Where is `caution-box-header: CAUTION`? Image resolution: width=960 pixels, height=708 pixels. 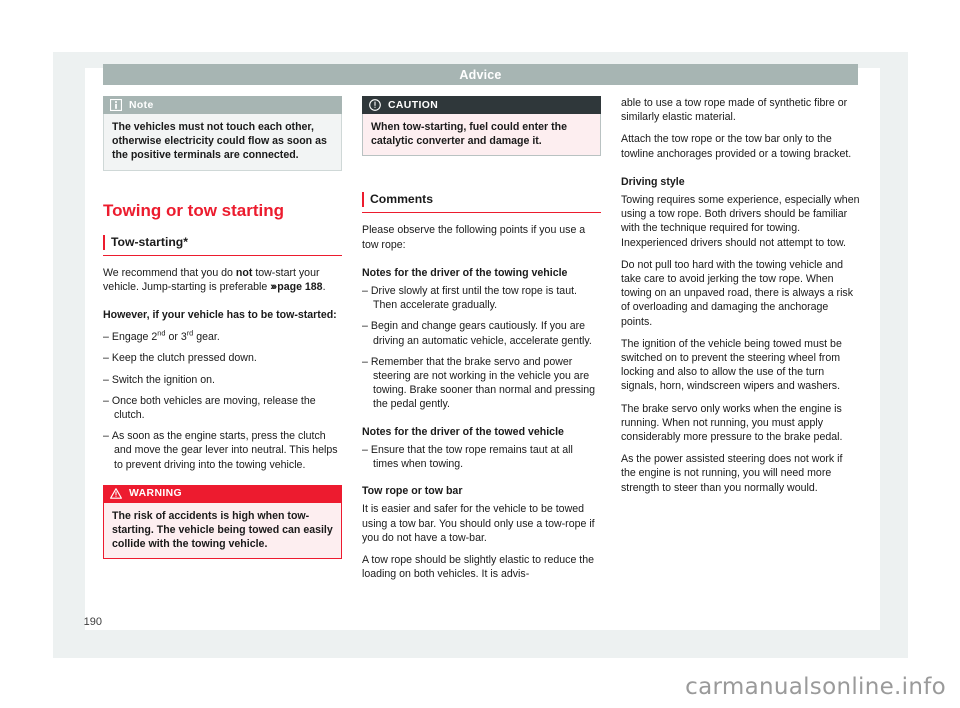
caution-box-header: CAUTION is located at coordinates (481, 105).